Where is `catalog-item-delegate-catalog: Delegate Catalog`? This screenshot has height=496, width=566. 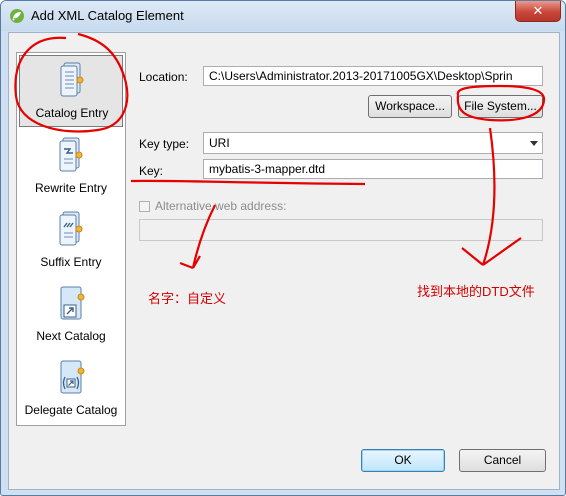
catalog-item-delegate-catalog: Delegate Catalog is located at coordinates (71, 388).